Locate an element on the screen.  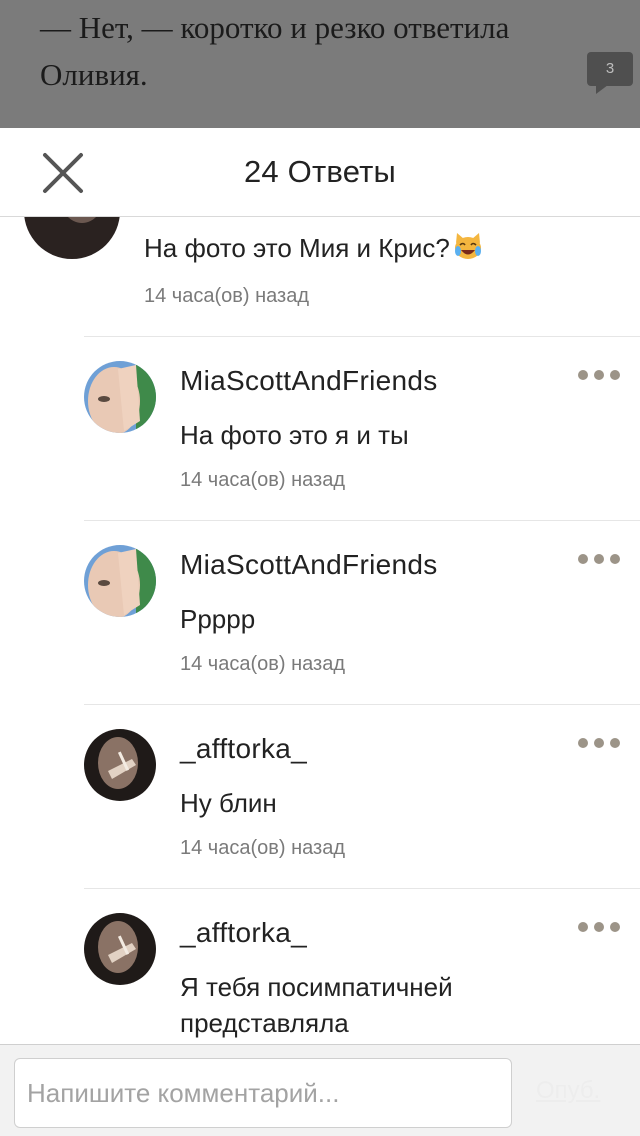
paragraph-comment-count-badge: 3 is located at coordinates (610, 73).